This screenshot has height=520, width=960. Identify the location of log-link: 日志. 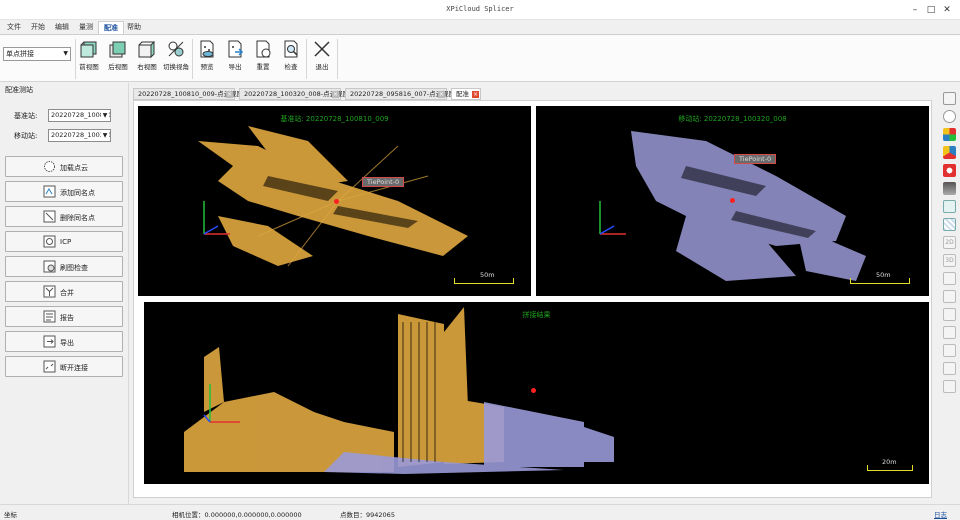
(940, 514).